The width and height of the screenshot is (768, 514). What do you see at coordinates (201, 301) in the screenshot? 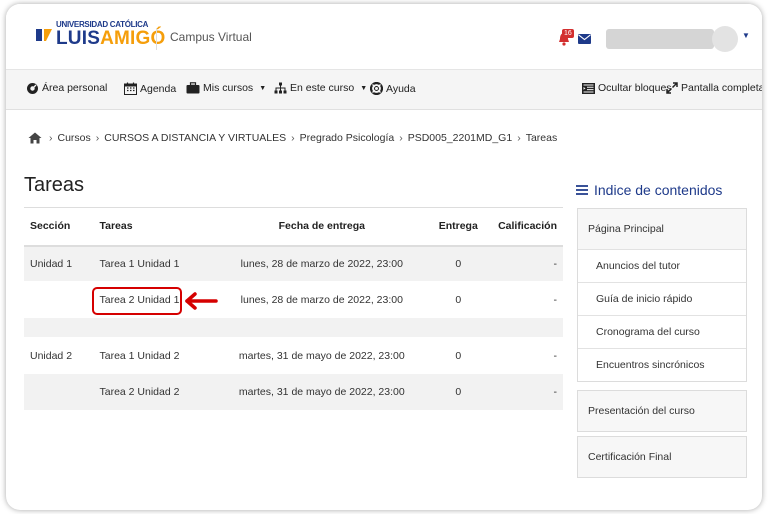
I see `arrow-left-icon` at bounding box center [201, 301].